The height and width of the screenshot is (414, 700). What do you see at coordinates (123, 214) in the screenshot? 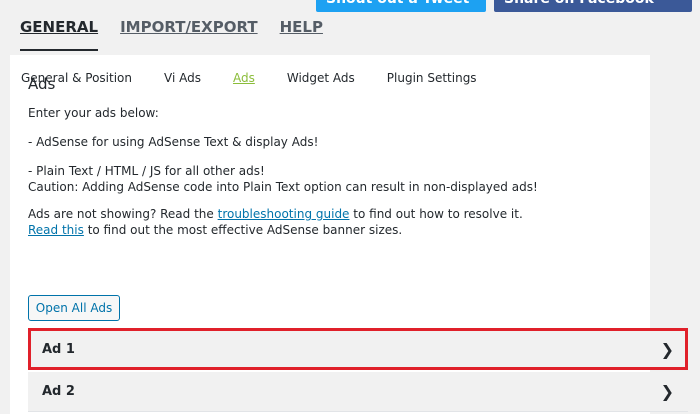
I see `troubleshooting-prefix: Ads are not showing? Read the` at bounding box center [123, 214].